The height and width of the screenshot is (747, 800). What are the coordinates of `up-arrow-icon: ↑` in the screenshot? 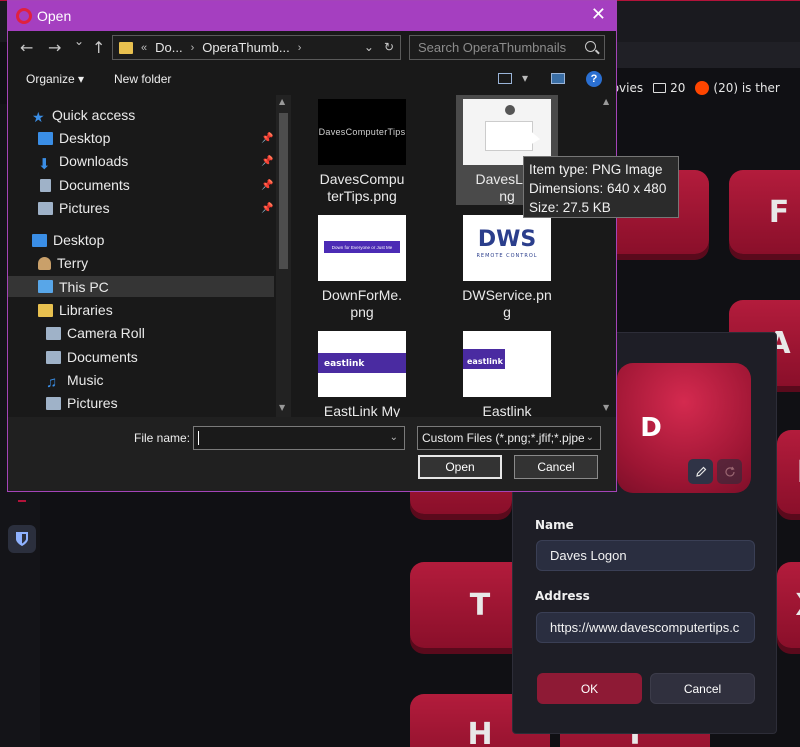 It's located at (98, 47).